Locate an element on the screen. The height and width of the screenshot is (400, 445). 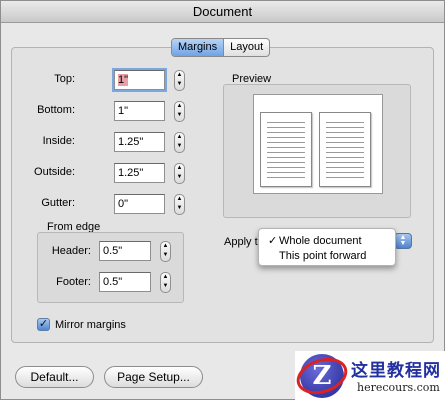
watermark-title: 这里教程网 is located at coordinates (396, 371).